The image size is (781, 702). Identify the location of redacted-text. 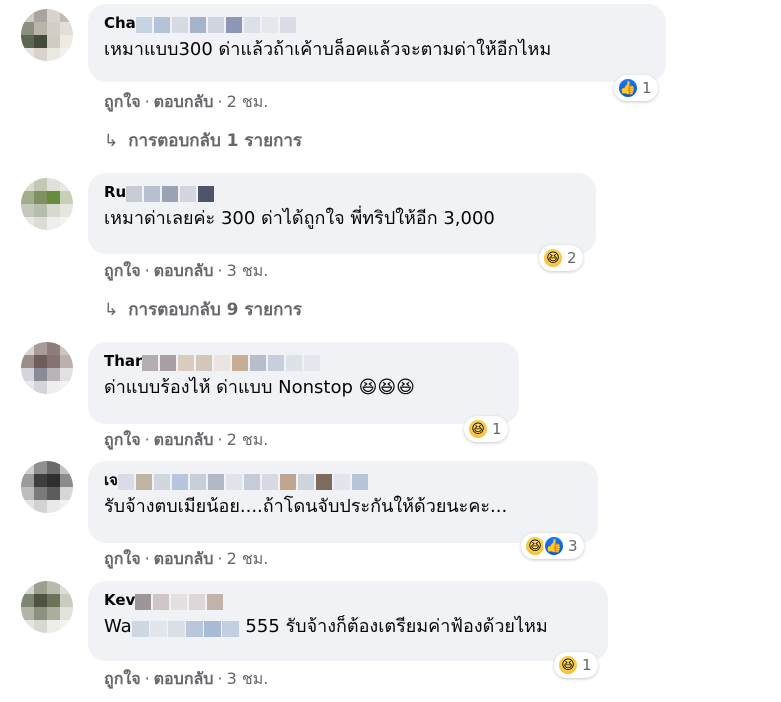
(185, 628).